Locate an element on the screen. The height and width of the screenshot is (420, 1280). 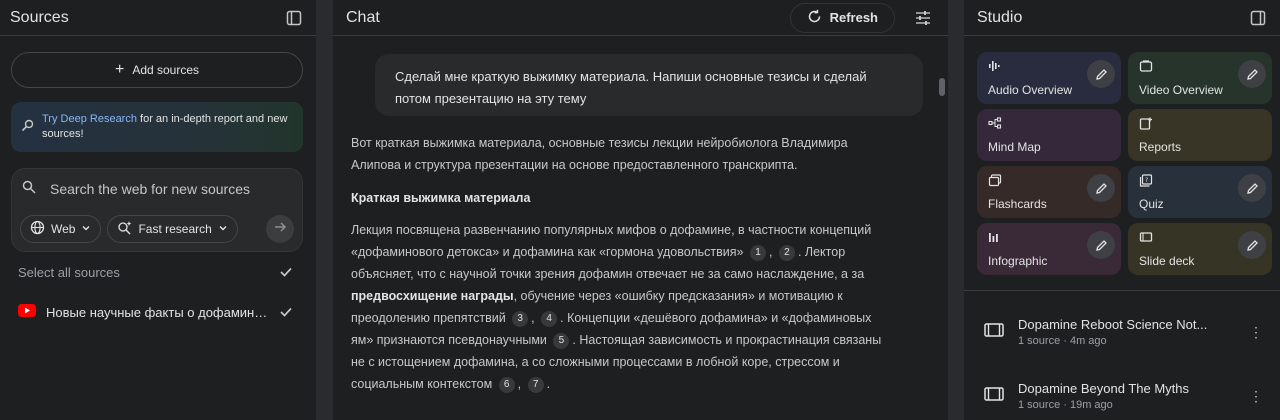
refresh-button: Refresh is located at coordinates (842, 17).